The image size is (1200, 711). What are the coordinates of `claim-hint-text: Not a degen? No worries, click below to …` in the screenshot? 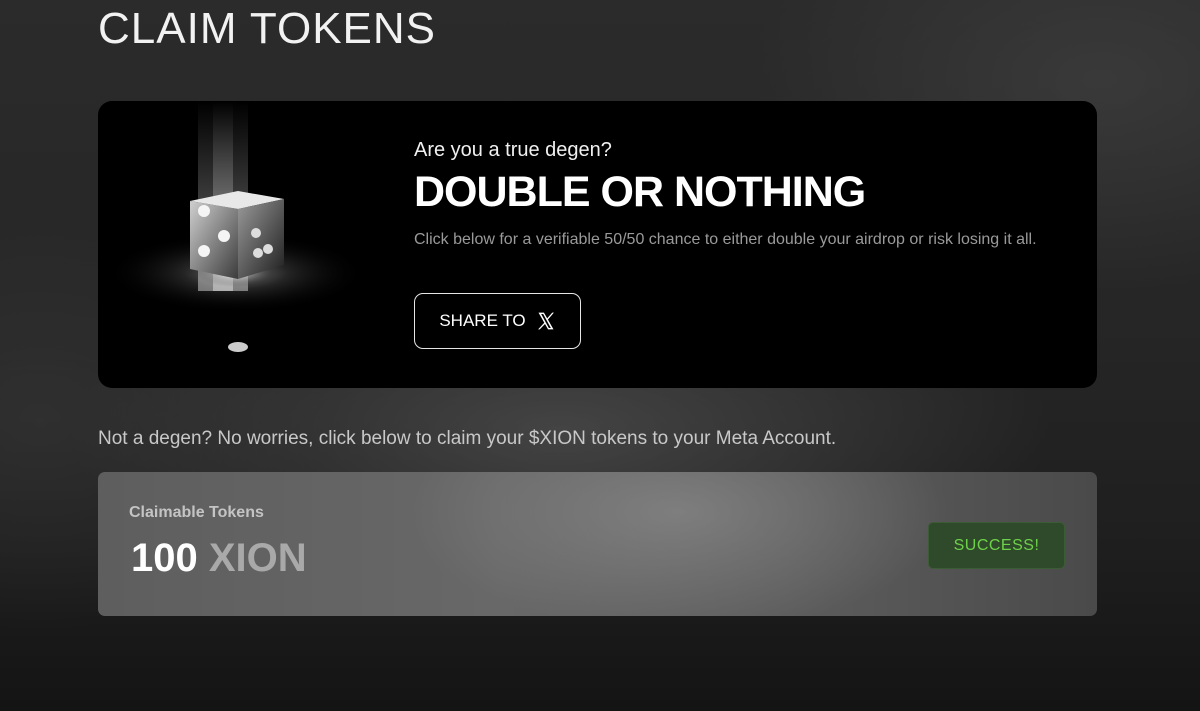 It's located at (467, 438).